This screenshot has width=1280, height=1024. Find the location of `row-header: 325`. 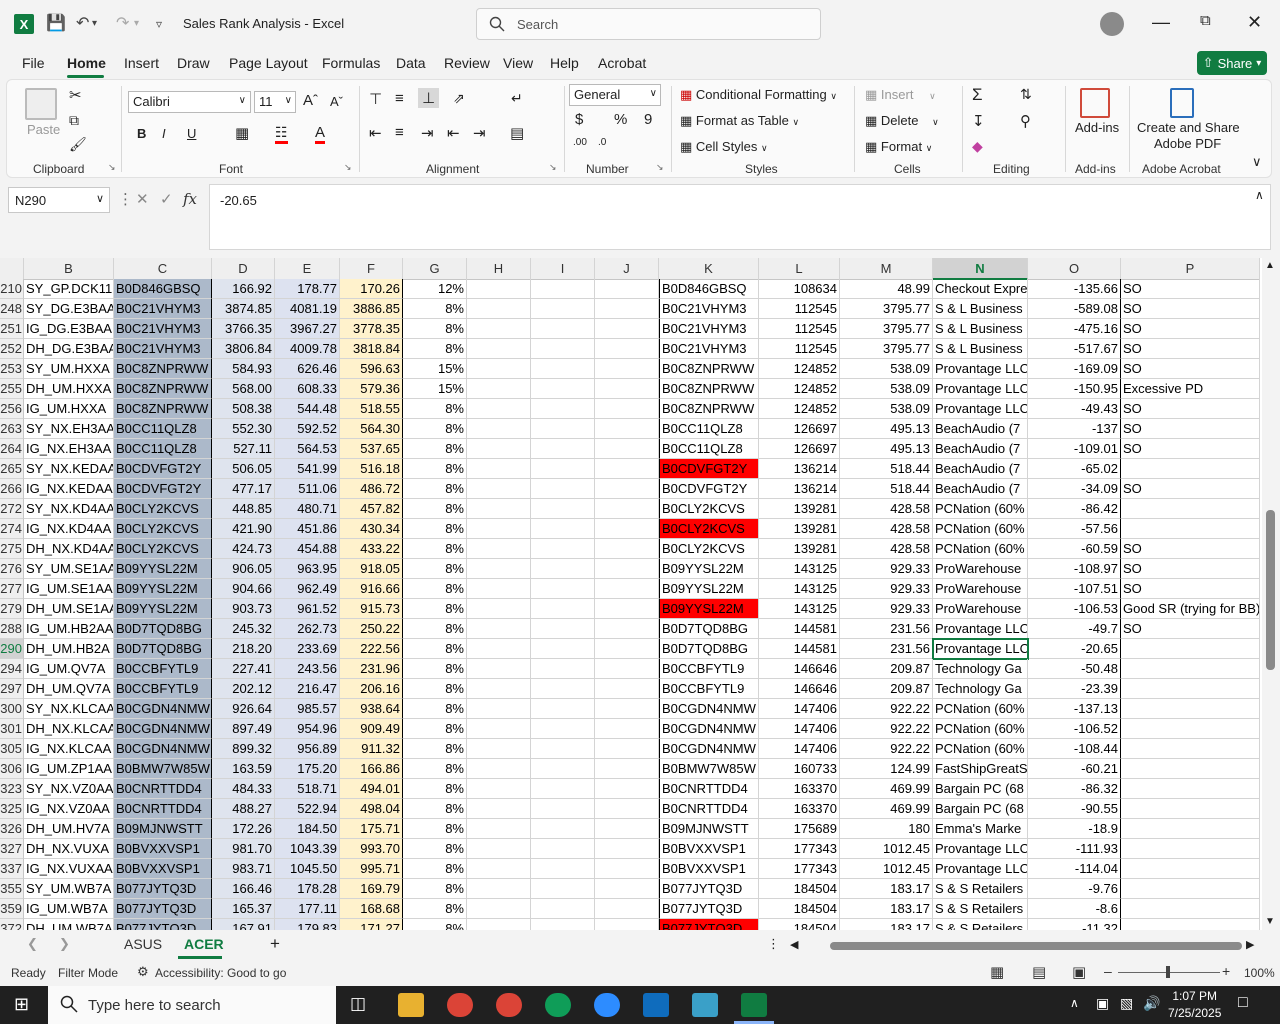

row-header: 325 is located at coordinates (12, 809).